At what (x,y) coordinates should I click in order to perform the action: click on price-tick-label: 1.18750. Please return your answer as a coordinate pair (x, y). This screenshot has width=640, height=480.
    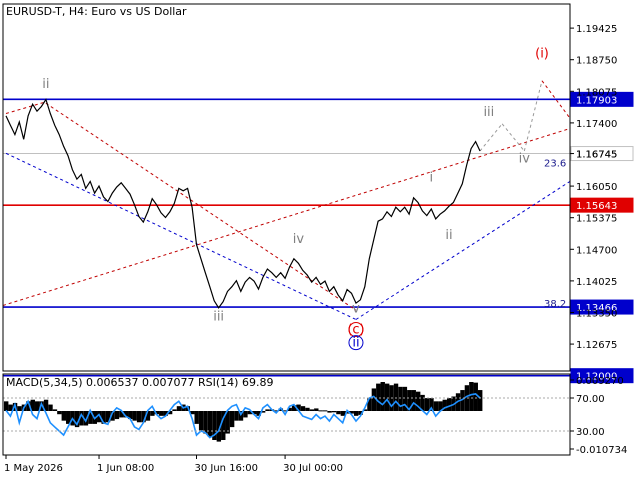
    Looking at the image, I should click on (596, 61).